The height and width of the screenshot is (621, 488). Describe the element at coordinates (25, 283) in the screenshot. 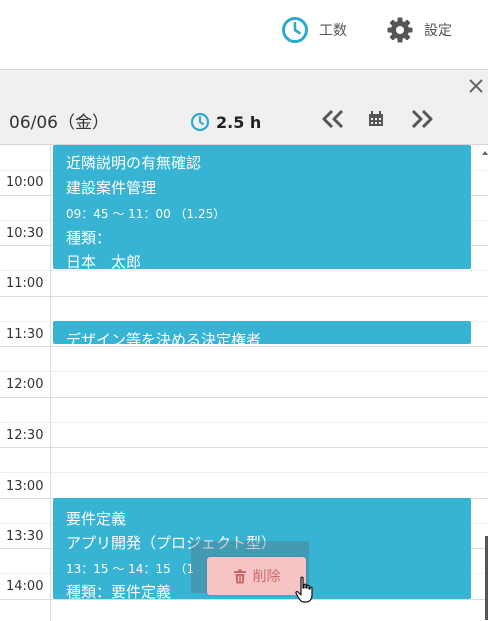

I see `time-label: 11:00` at that location.